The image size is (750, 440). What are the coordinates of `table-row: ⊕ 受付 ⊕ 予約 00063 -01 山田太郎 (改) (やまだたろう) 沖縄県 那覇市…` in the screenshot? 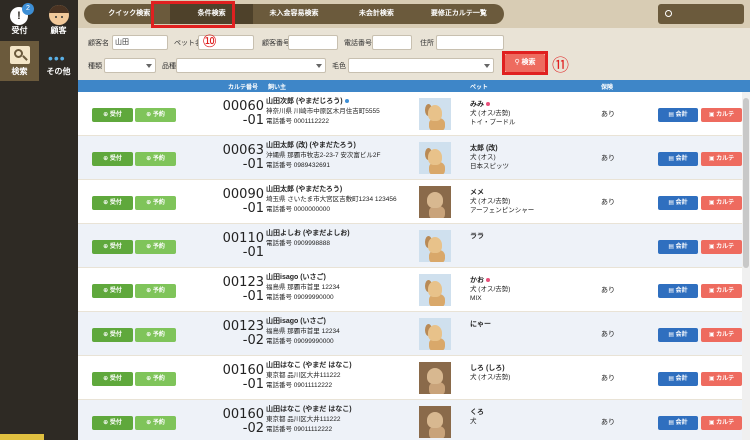 It's located at (410, 157).